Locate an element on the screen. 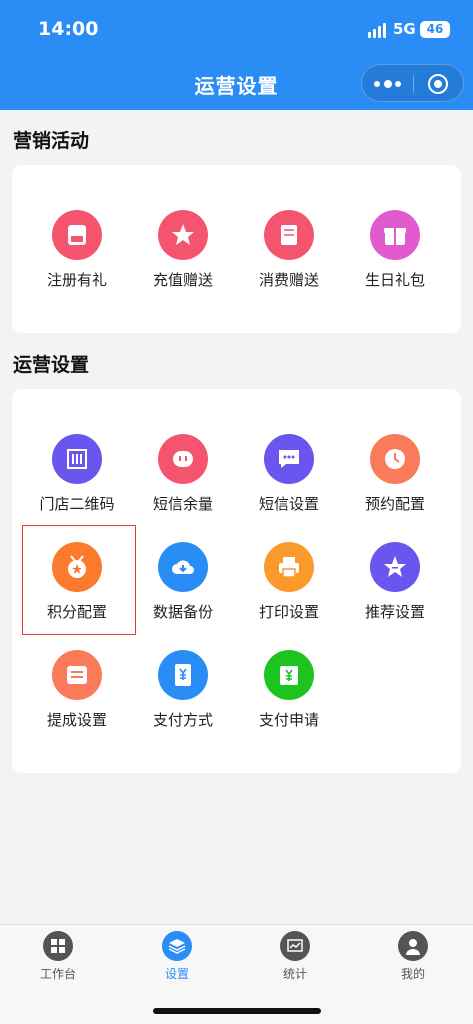 The height and width of the screenshot is (1024, 473). sms-settings-icon is located at coordinates (289, 459).